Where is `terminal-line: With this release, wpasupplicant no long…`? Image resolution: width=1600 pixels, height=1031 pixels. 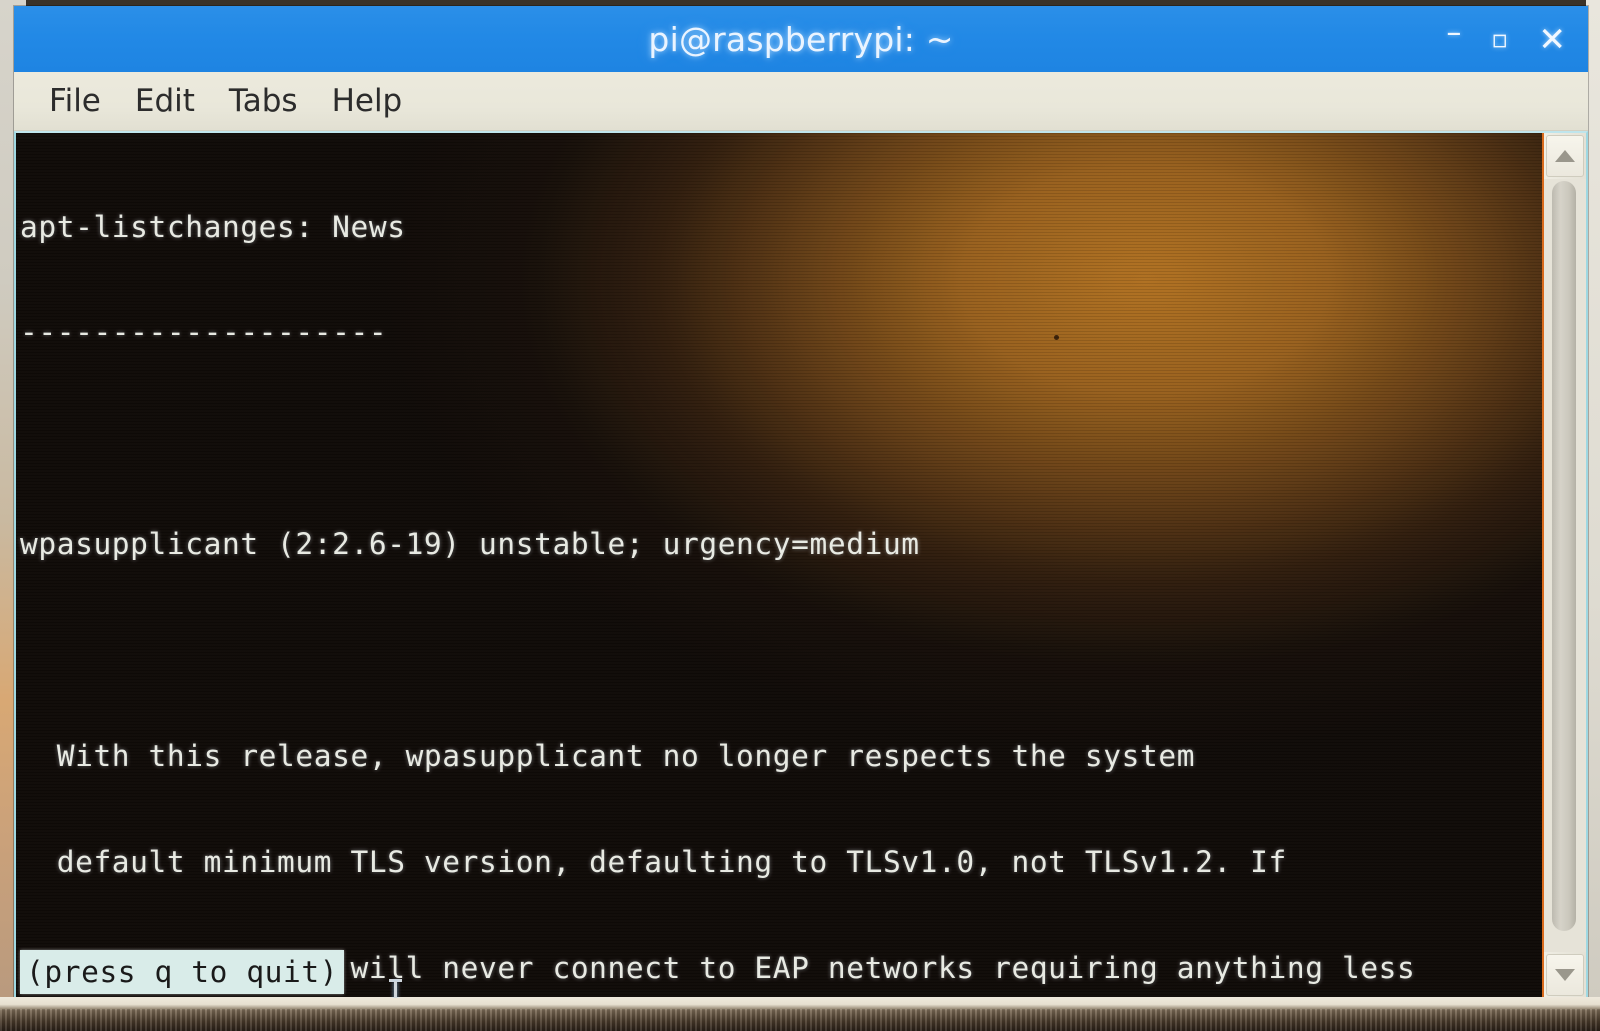 terminal-line: With this release, wpasupplicant no long… is located at coordinates (608, 756).